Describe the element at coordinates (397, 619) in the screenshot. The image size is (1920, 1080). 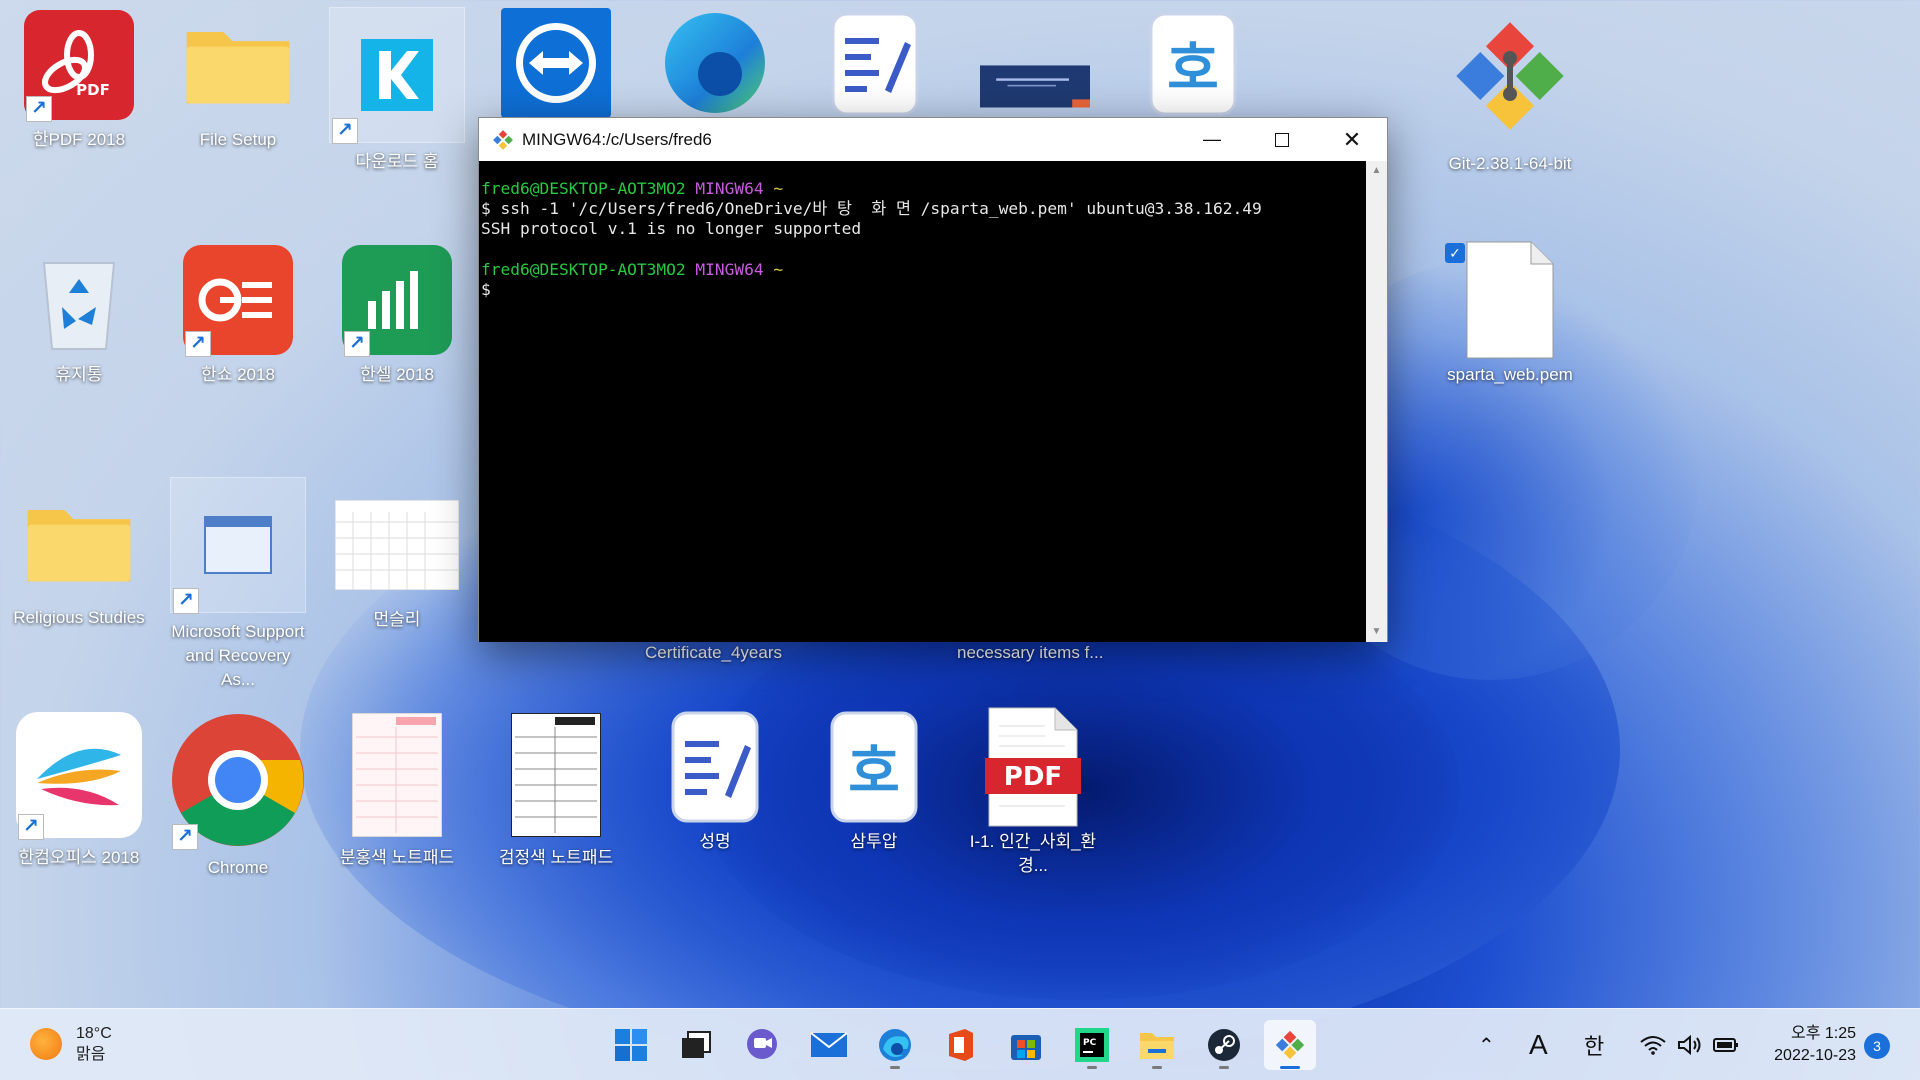
I see `icon-label: 먼슬리` at that location.